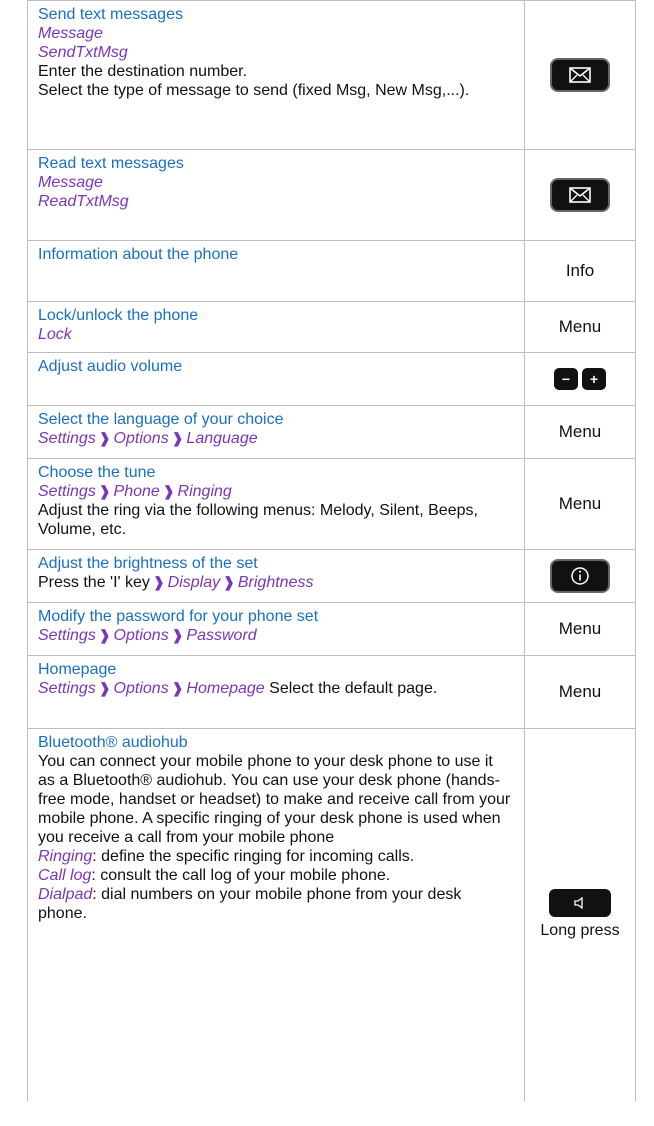  I want to click on menu-path-step: Homepage, so click(225, 688).